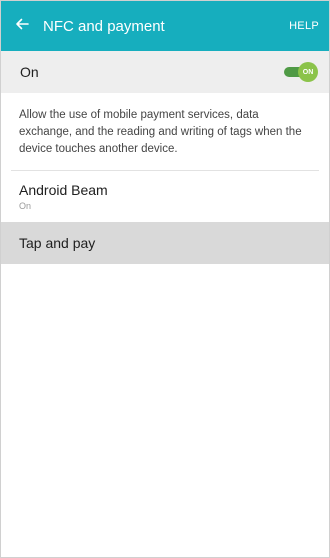  I want to click on arrow-left-icon, so click(22, 26).